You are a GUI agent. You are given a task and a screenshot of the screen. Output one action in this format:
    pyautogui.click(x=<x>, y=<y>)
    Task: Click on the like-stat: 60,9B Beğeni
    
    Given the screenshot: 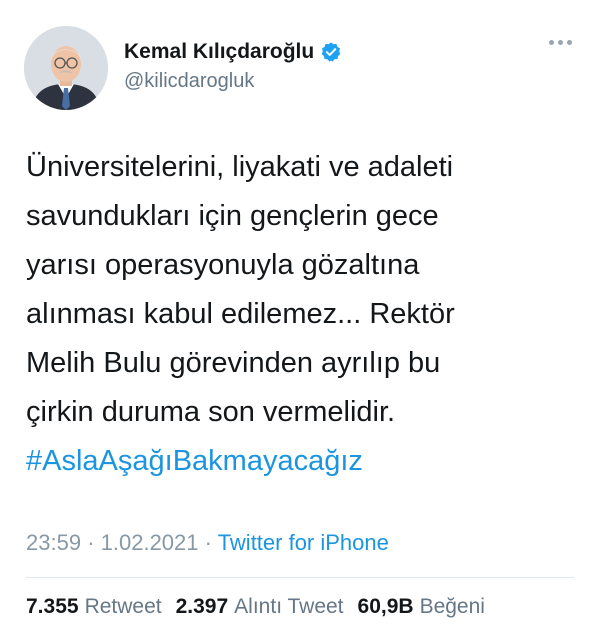 What is the action you would take?
    pyautogui.click(x=421, y=607)
    